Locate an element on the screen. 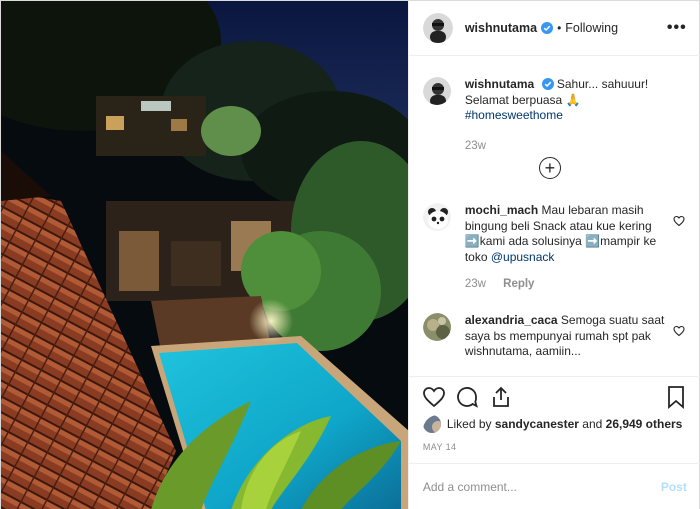 This screenshot has width=700, height=509. likes-summary: Liked by sandycanester and 26,949 others is located at coordinates (557, 424).